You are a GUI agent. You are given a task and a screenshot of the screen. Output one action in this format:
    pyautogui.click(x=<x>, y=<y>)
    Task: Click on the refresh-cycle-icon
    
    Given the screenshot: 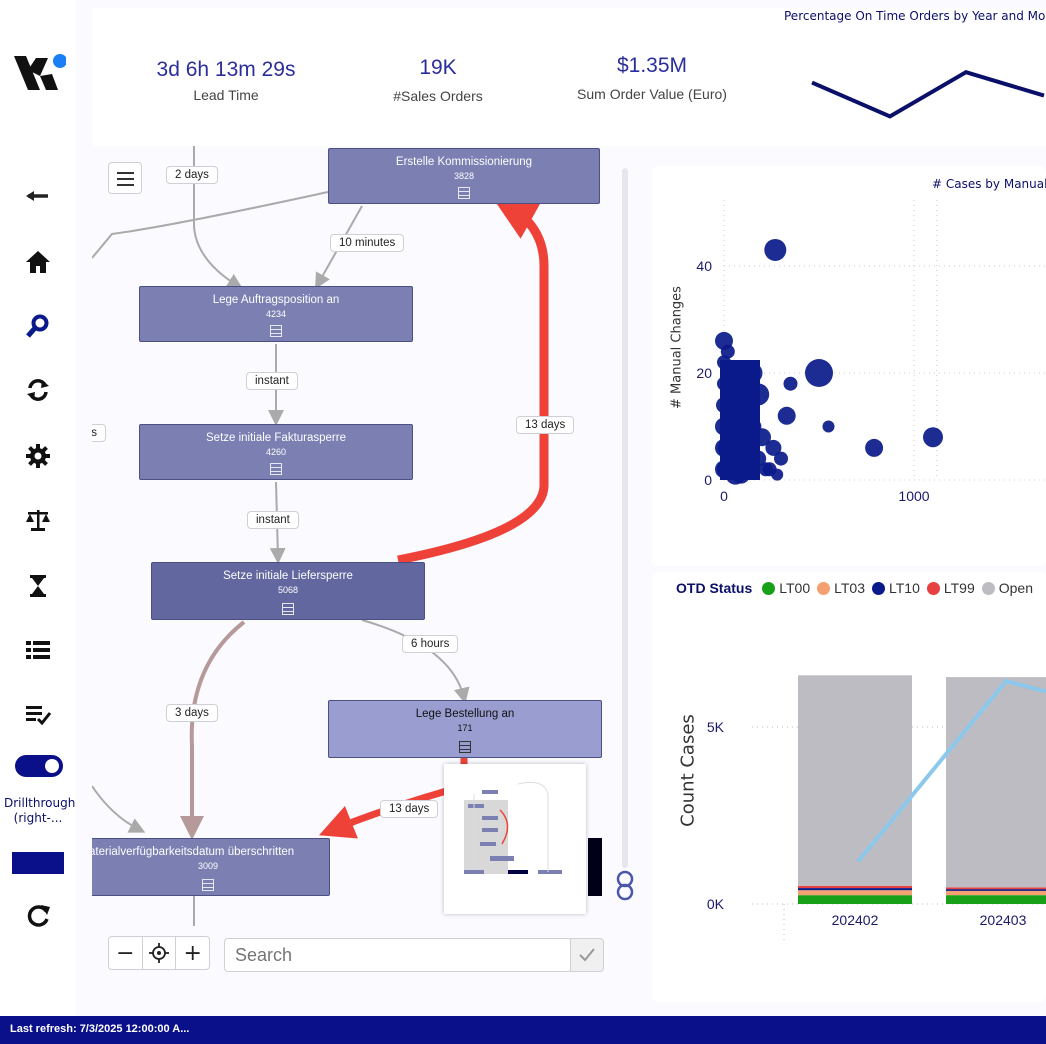 What is the action you would take?
    pyautogui.click(x=38, y=390)
    